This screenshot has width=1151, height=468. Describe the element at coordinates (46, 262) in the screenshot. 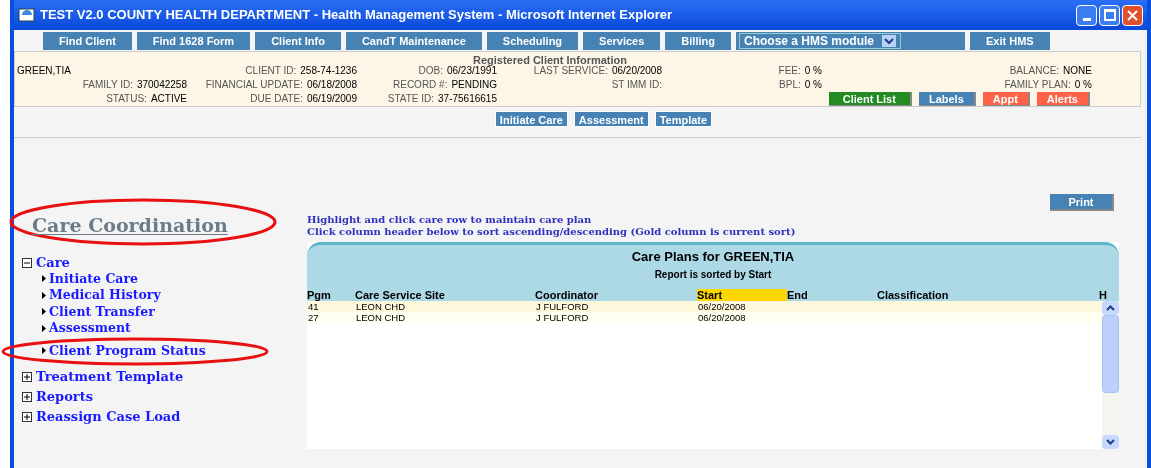

I see `tree-item: Care` at that location.